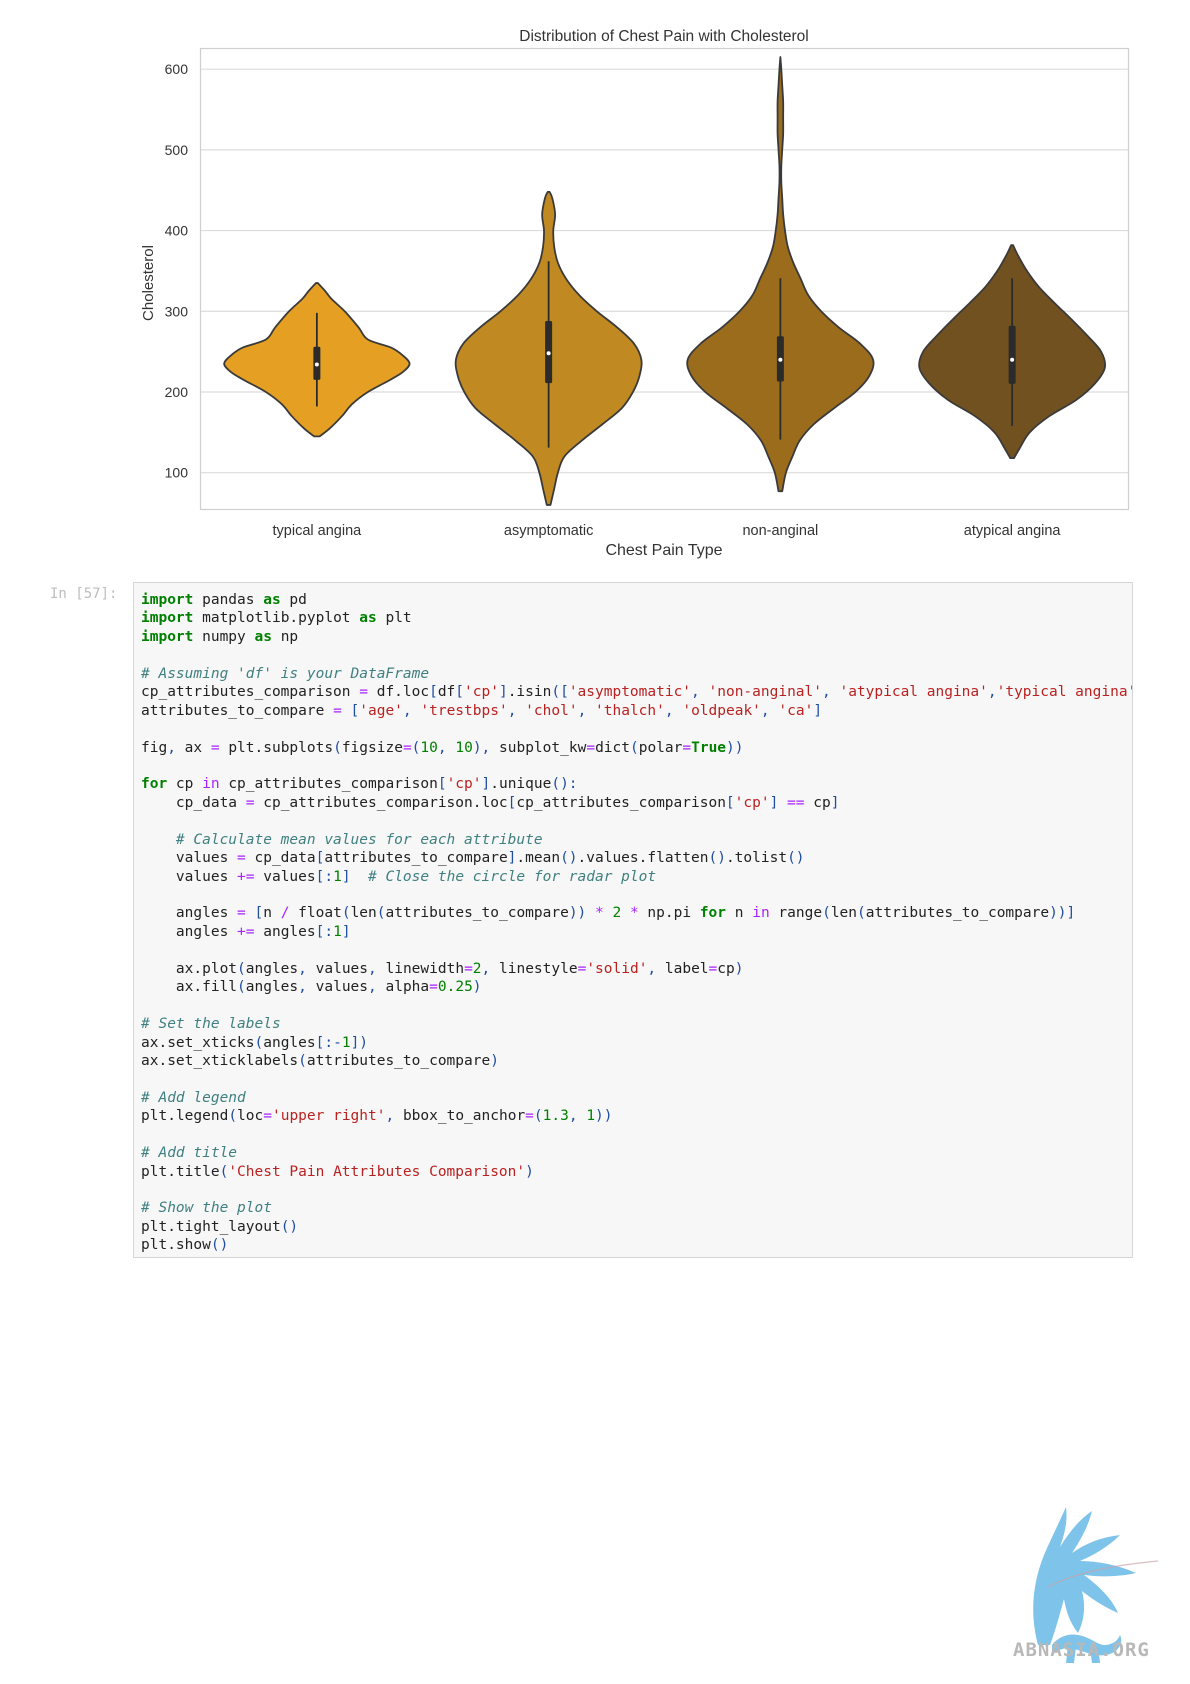  I want to click on code-token: label, so click(686, 968).